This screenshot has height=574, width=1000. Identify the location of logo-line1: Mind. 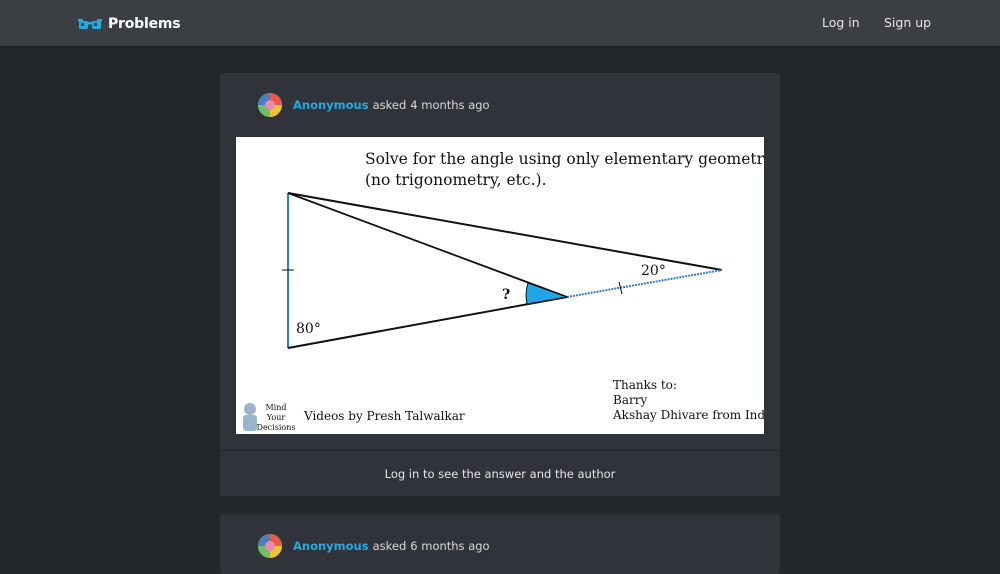
(275, 407).